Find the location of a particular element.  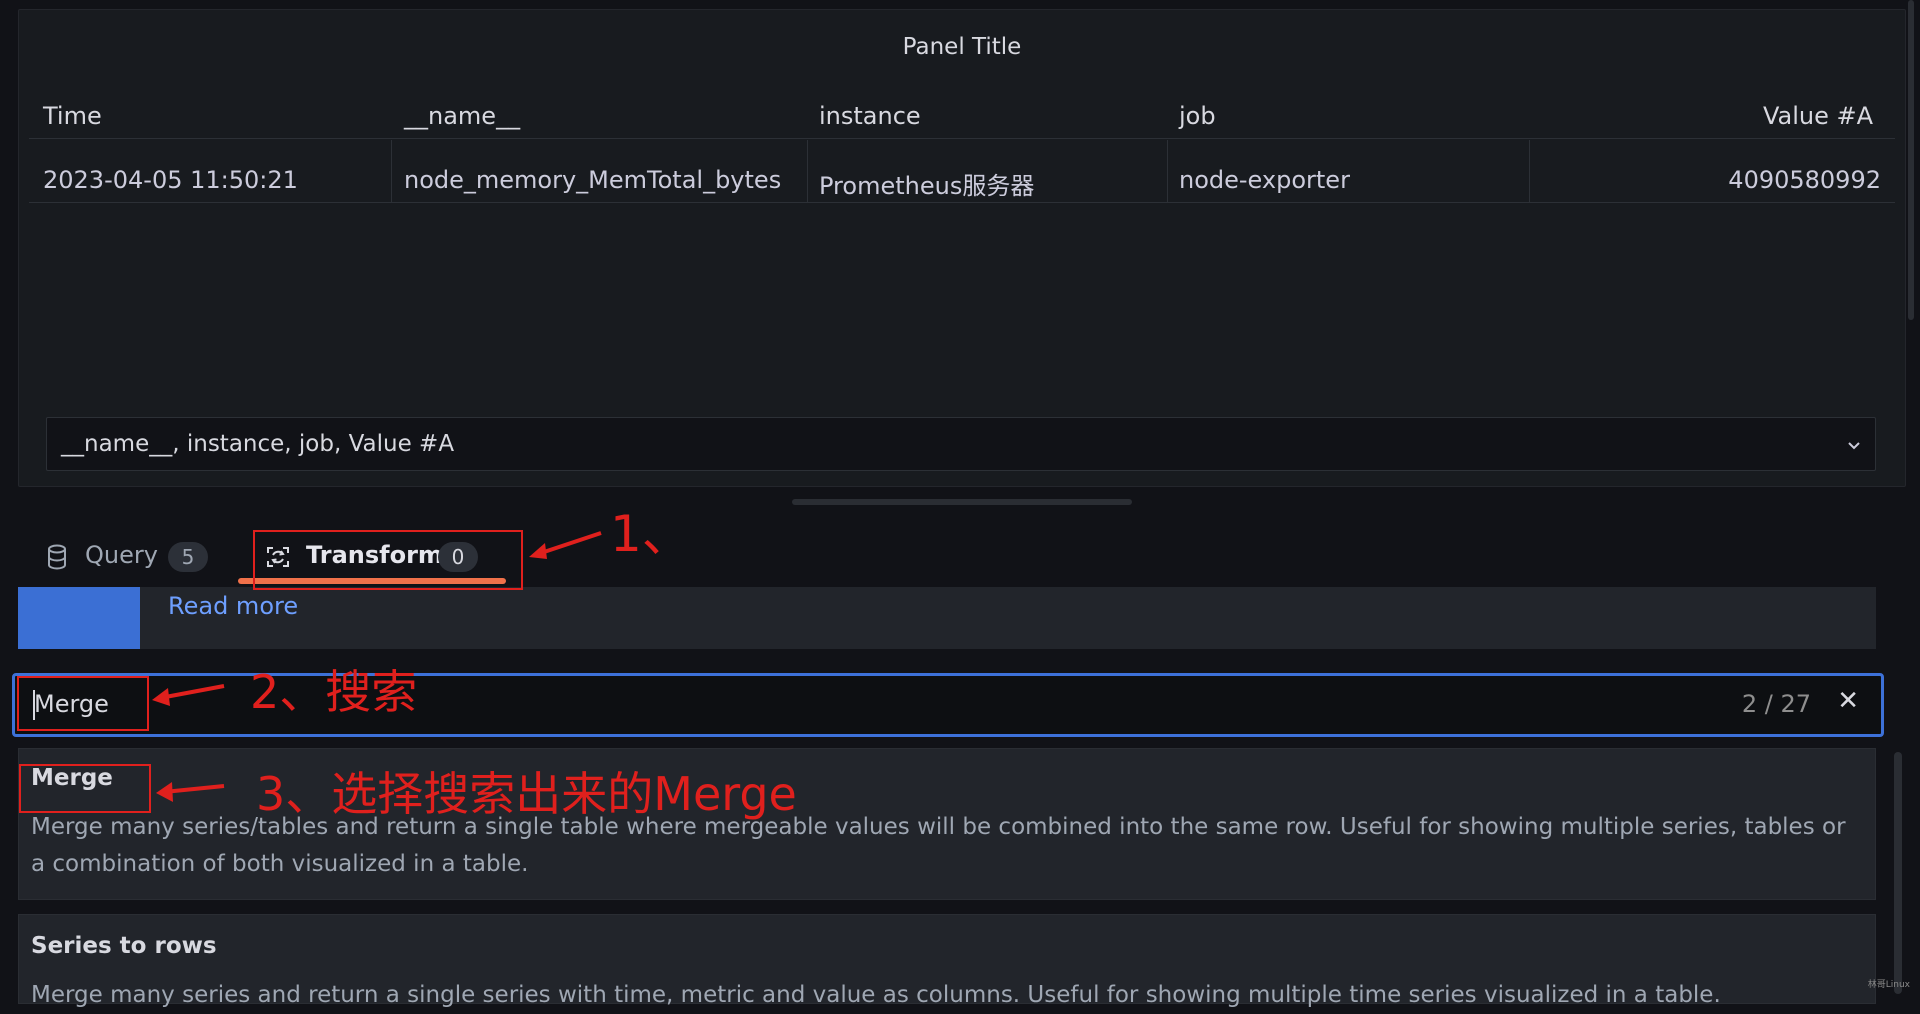

search-match-count: 2 / 27 is located at coordinates (1776, 704).